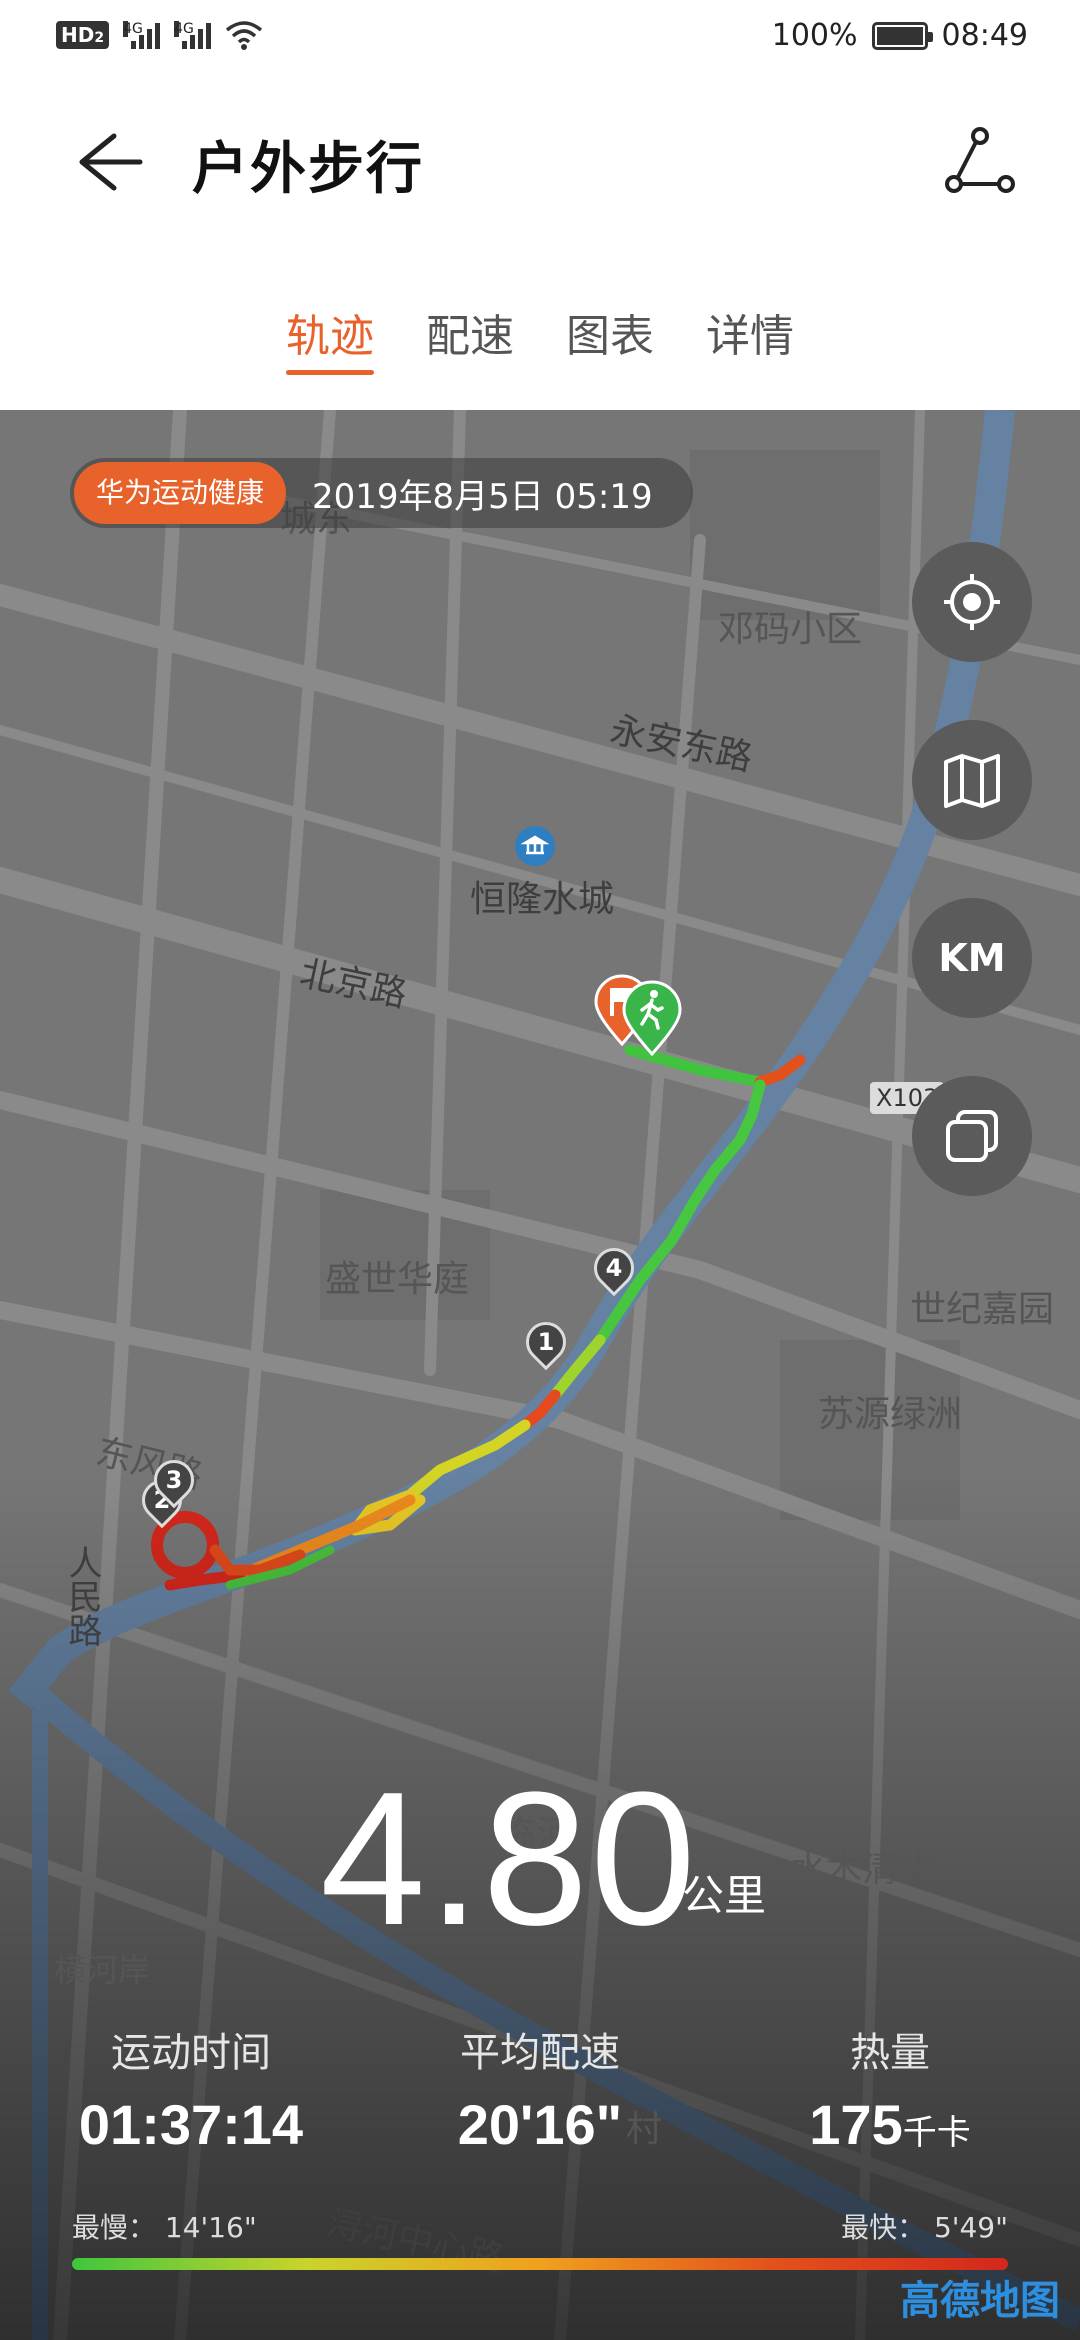 The width and height of the screenshot is (1080, 2340). I want to click on map-icon, so click(972, 781).